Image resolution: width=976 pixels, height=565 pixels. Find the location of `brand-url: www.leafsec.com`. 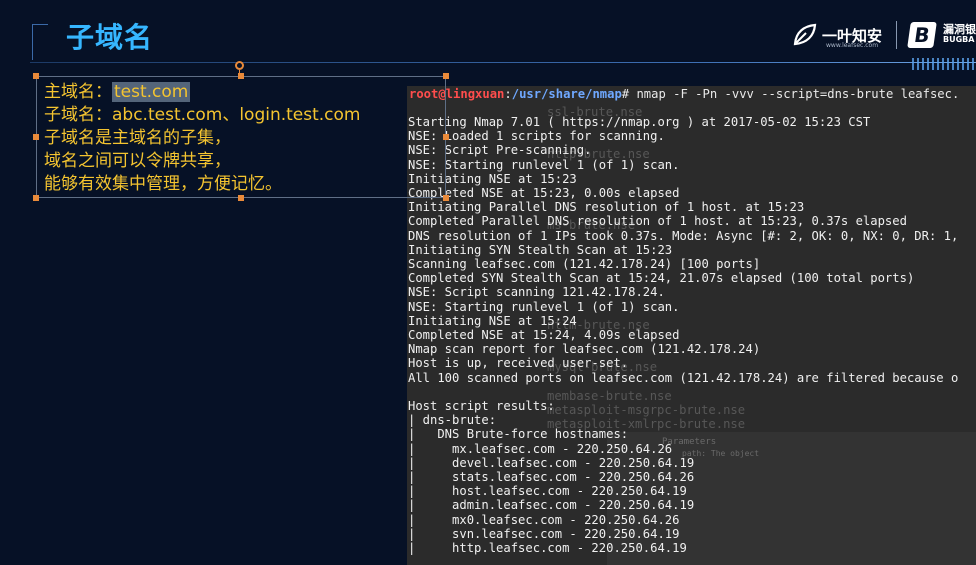

brand-url: www.leafsec.com is located at coordinates (852, 45).